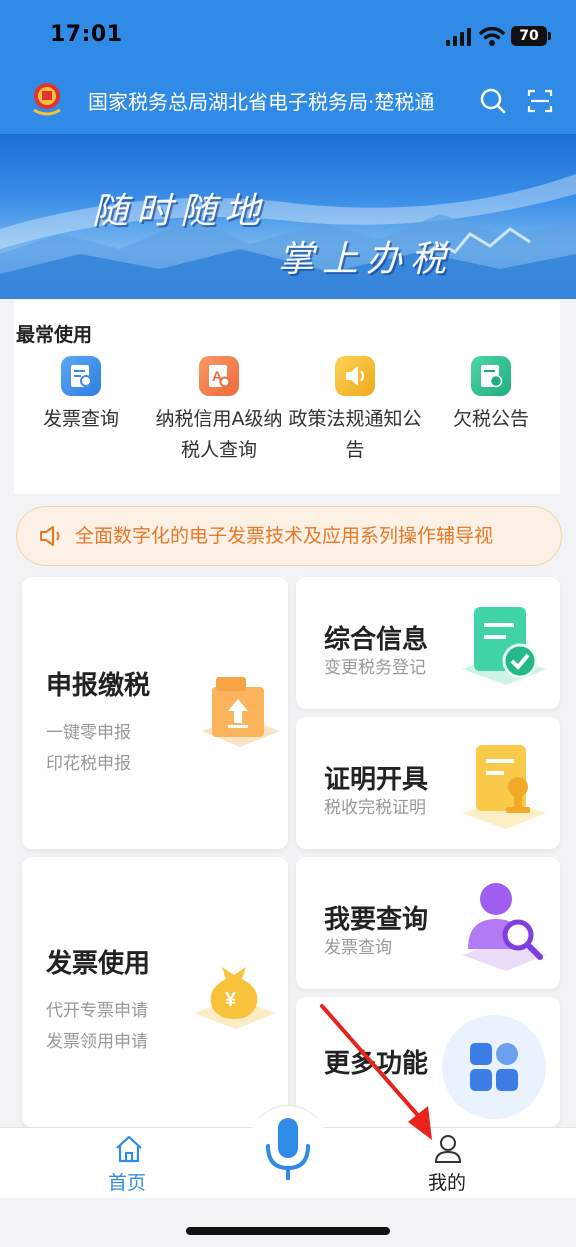 This screenshot has height=1247, width=576. I want to click on card-query: 我要查询 发票查询, so click(428, 923).